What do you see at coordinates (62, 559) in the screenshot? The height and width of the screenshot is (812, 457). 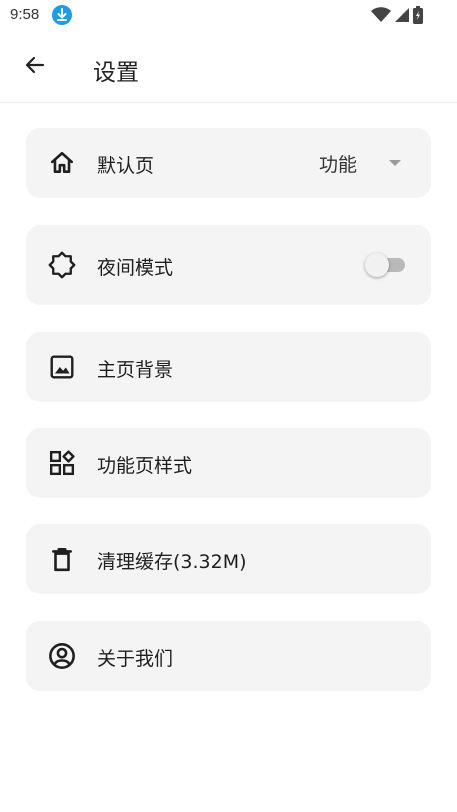 I see `trash-icon` at bounding box center [62, 559].